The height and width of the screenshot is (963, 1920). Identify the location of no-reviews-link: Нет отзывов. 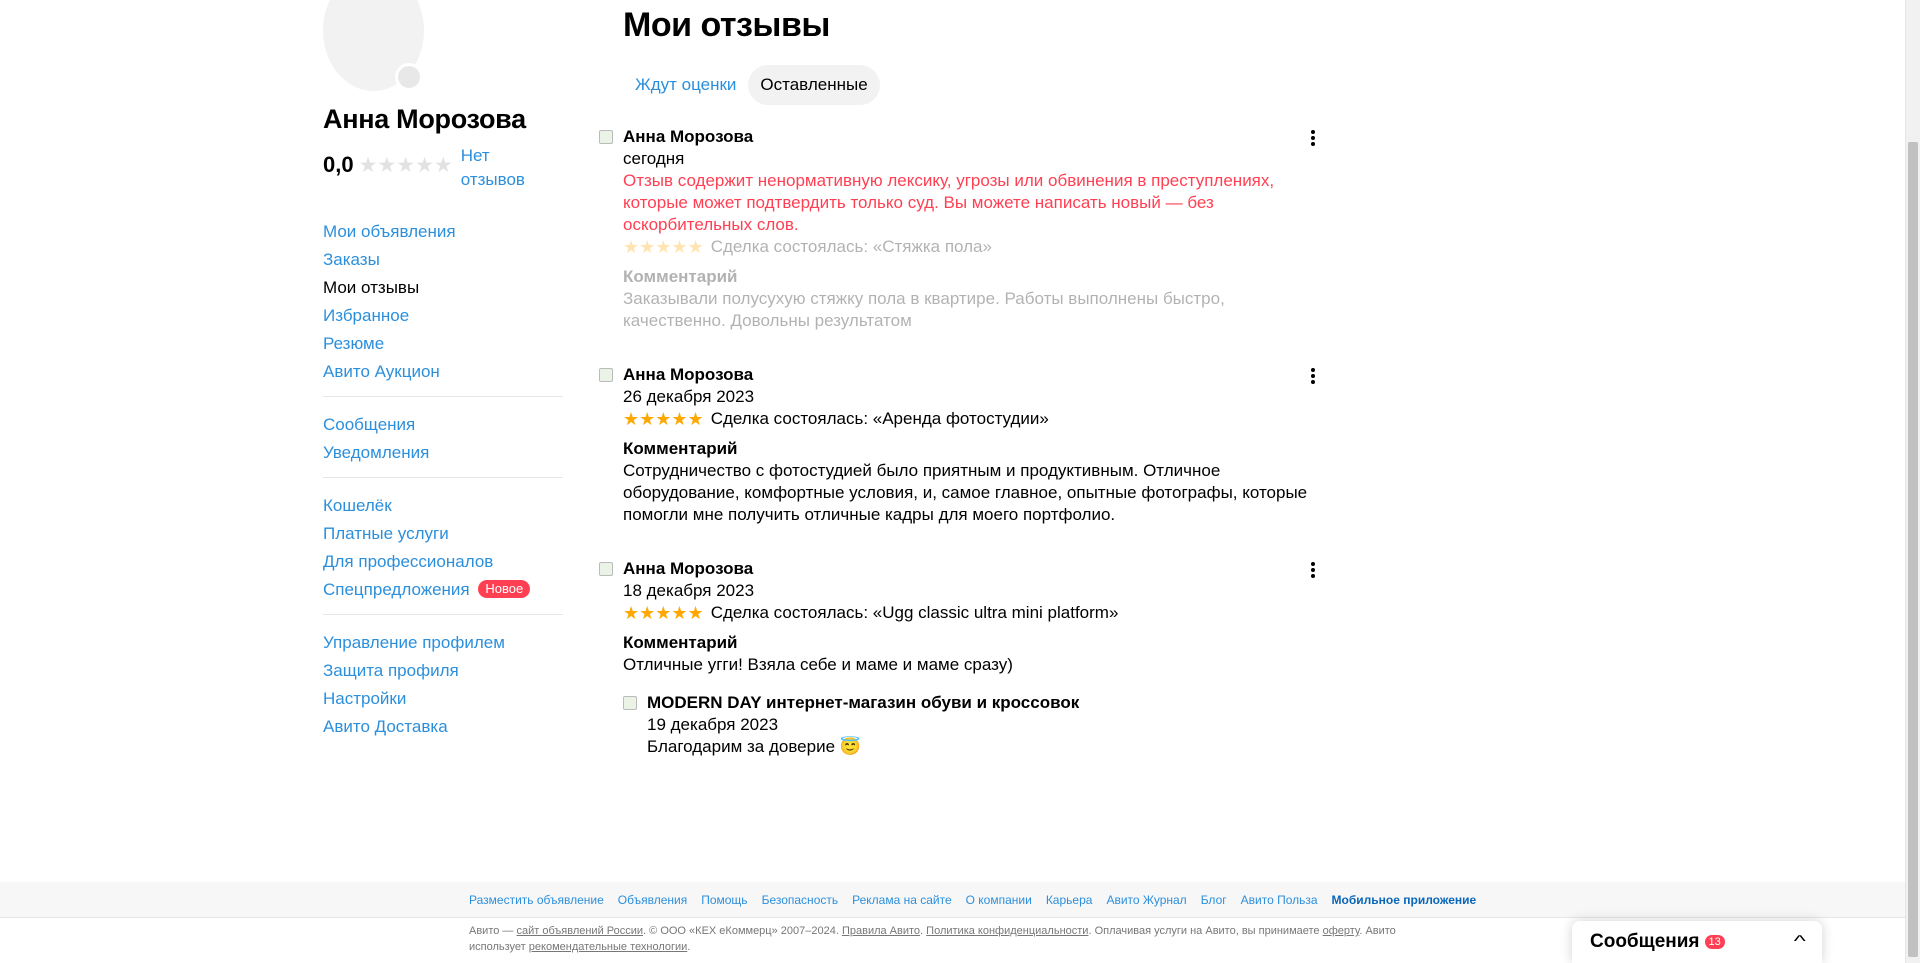
(501, 168).